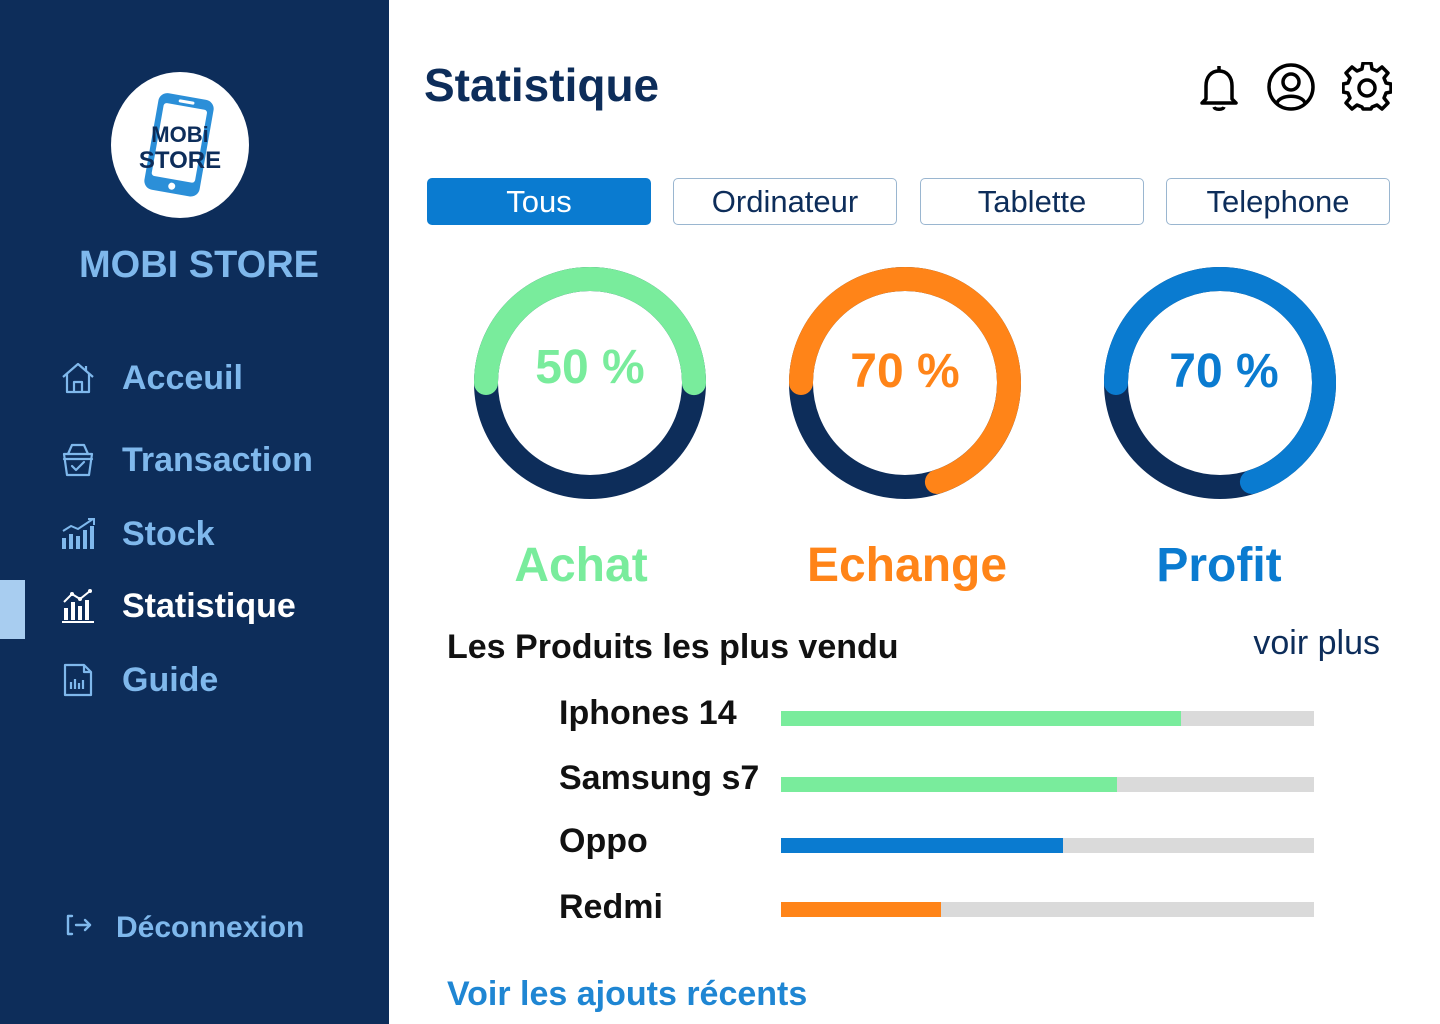 The height and width of the screenshot is (1024, 1440). What do you see at coordinates (905, 371) in the screenshot?
I see `echange-value: 70 %` at bounding box center [905, 371].